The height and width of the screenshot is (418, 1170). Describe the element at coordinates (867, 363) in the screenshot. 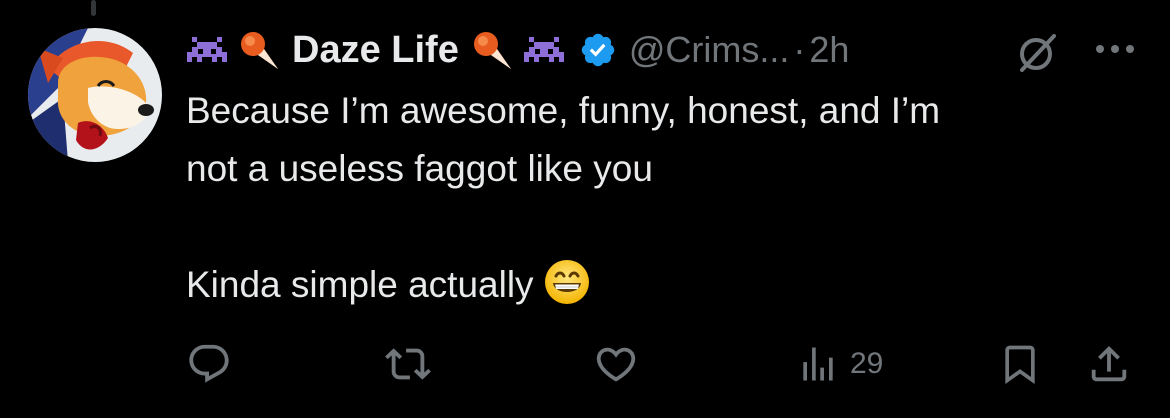

I see `views-count: 29` at that location.